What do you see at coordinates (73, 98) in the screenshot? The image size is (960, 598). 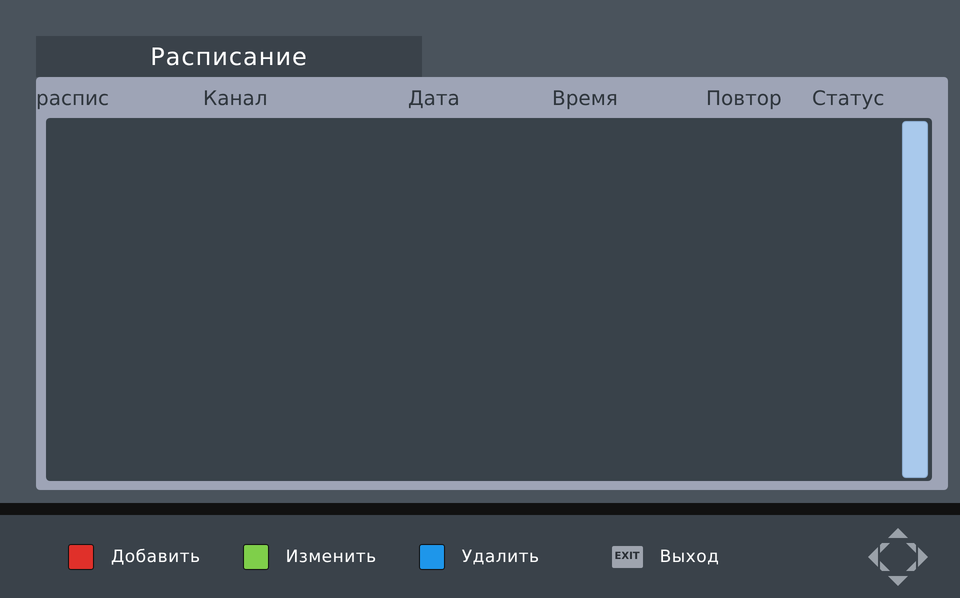 I see `column-header: распис` at bounding box center [73, 98].